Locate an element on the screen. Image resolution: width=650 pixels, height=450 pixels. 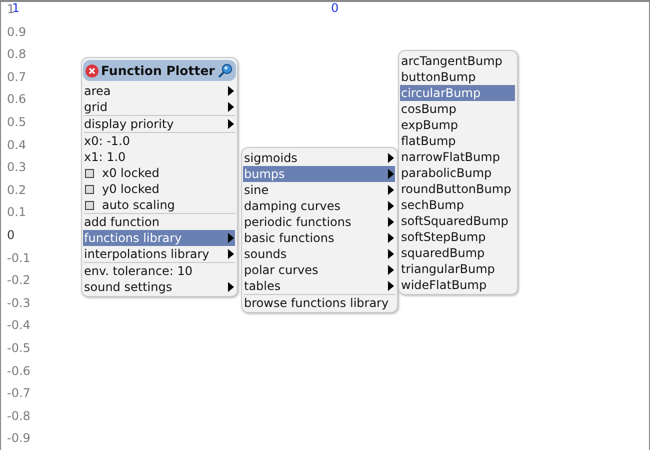
menu-item: arcTangentBump is located at coordinates (457, 61).